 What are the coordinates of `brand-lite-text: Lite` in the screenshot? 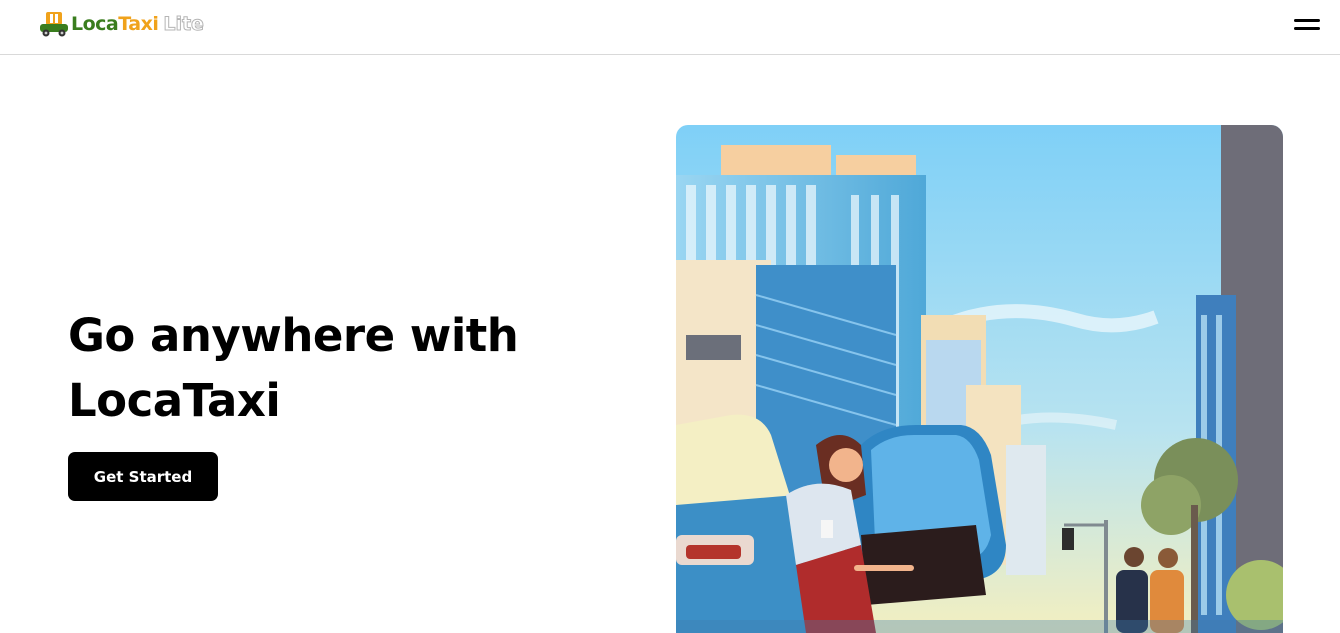 It's located at (184, 24).